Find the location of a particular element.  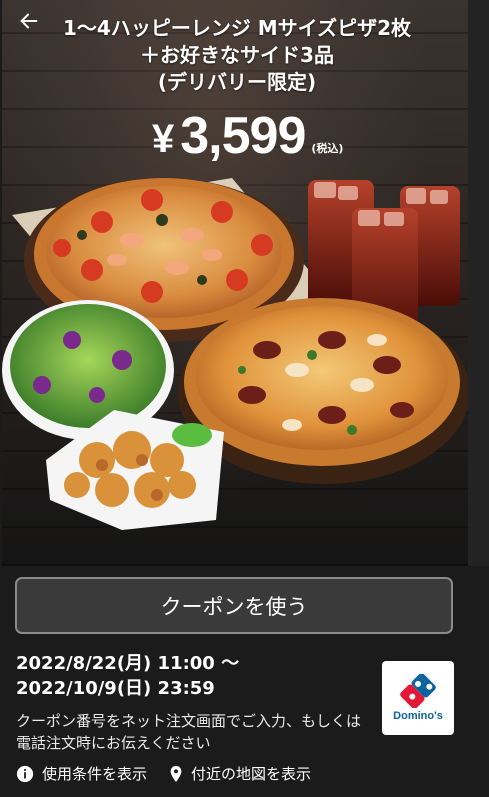

logo-text: Domino's is located at coordinates (418, 716).